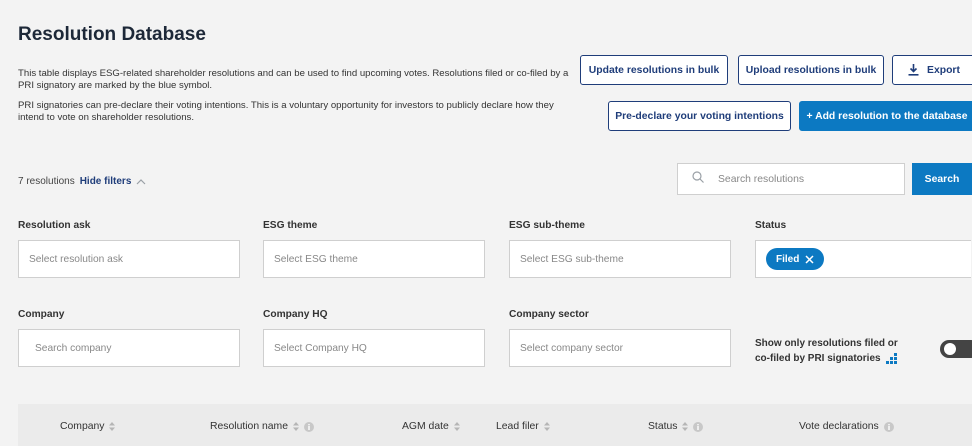  I want to click on column-vote-declarations-label: Vote declarations, so click(839, 426).